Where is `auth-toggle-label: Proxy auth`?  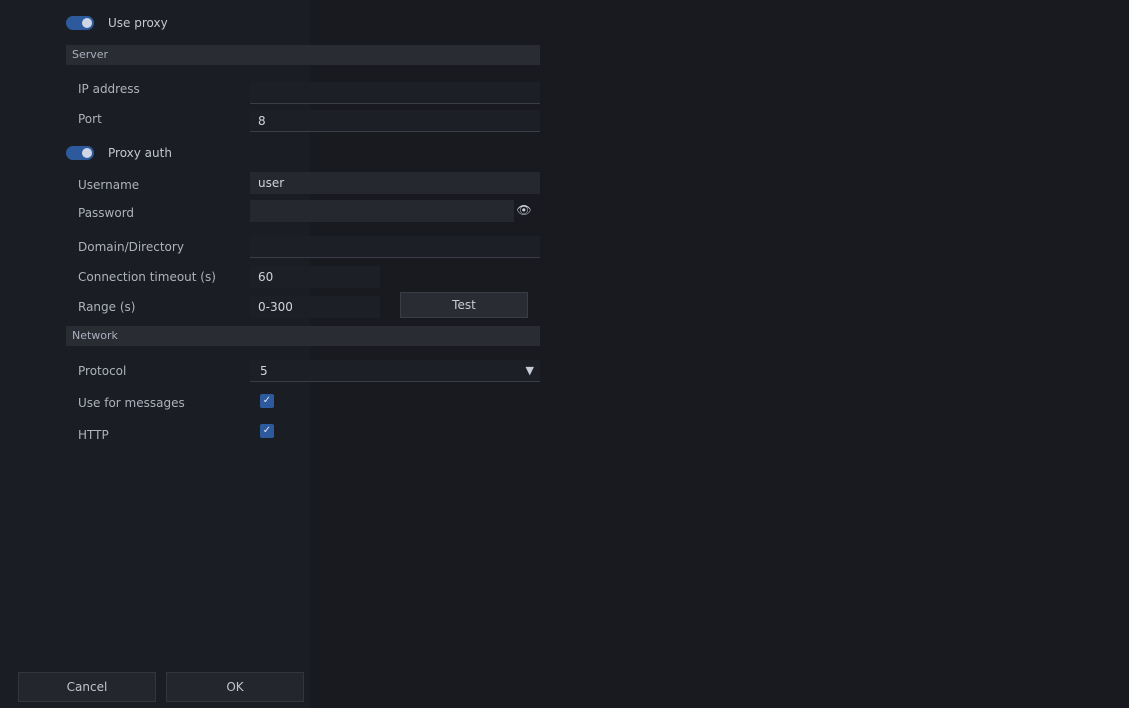 auth-toggle-label: Proxy auth is located at coordinates (140, 153).